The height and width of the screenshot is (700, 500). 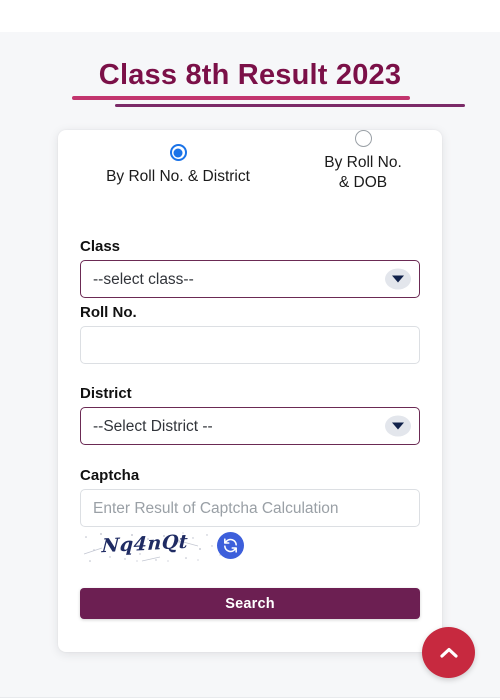 I want to click on class-label: Class, so click(x=100, y=246).